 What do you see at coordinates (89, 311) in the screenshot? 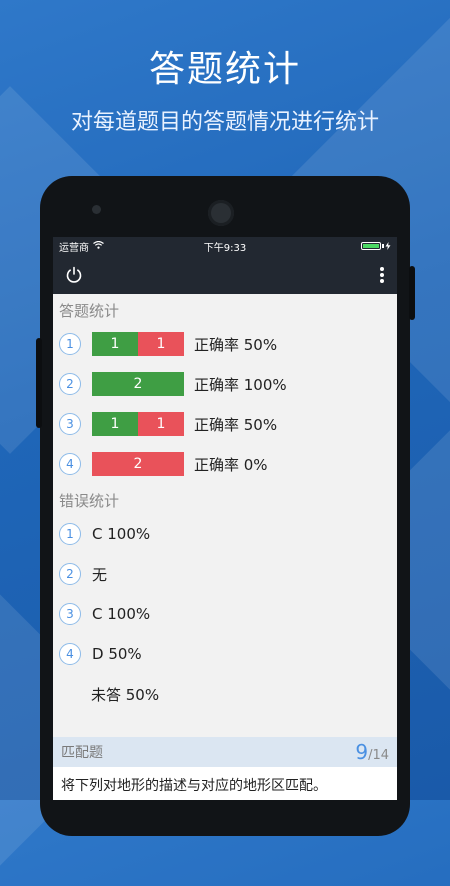
I see `answer-stats-title: 答题统计` at bounding box center [89, 311].